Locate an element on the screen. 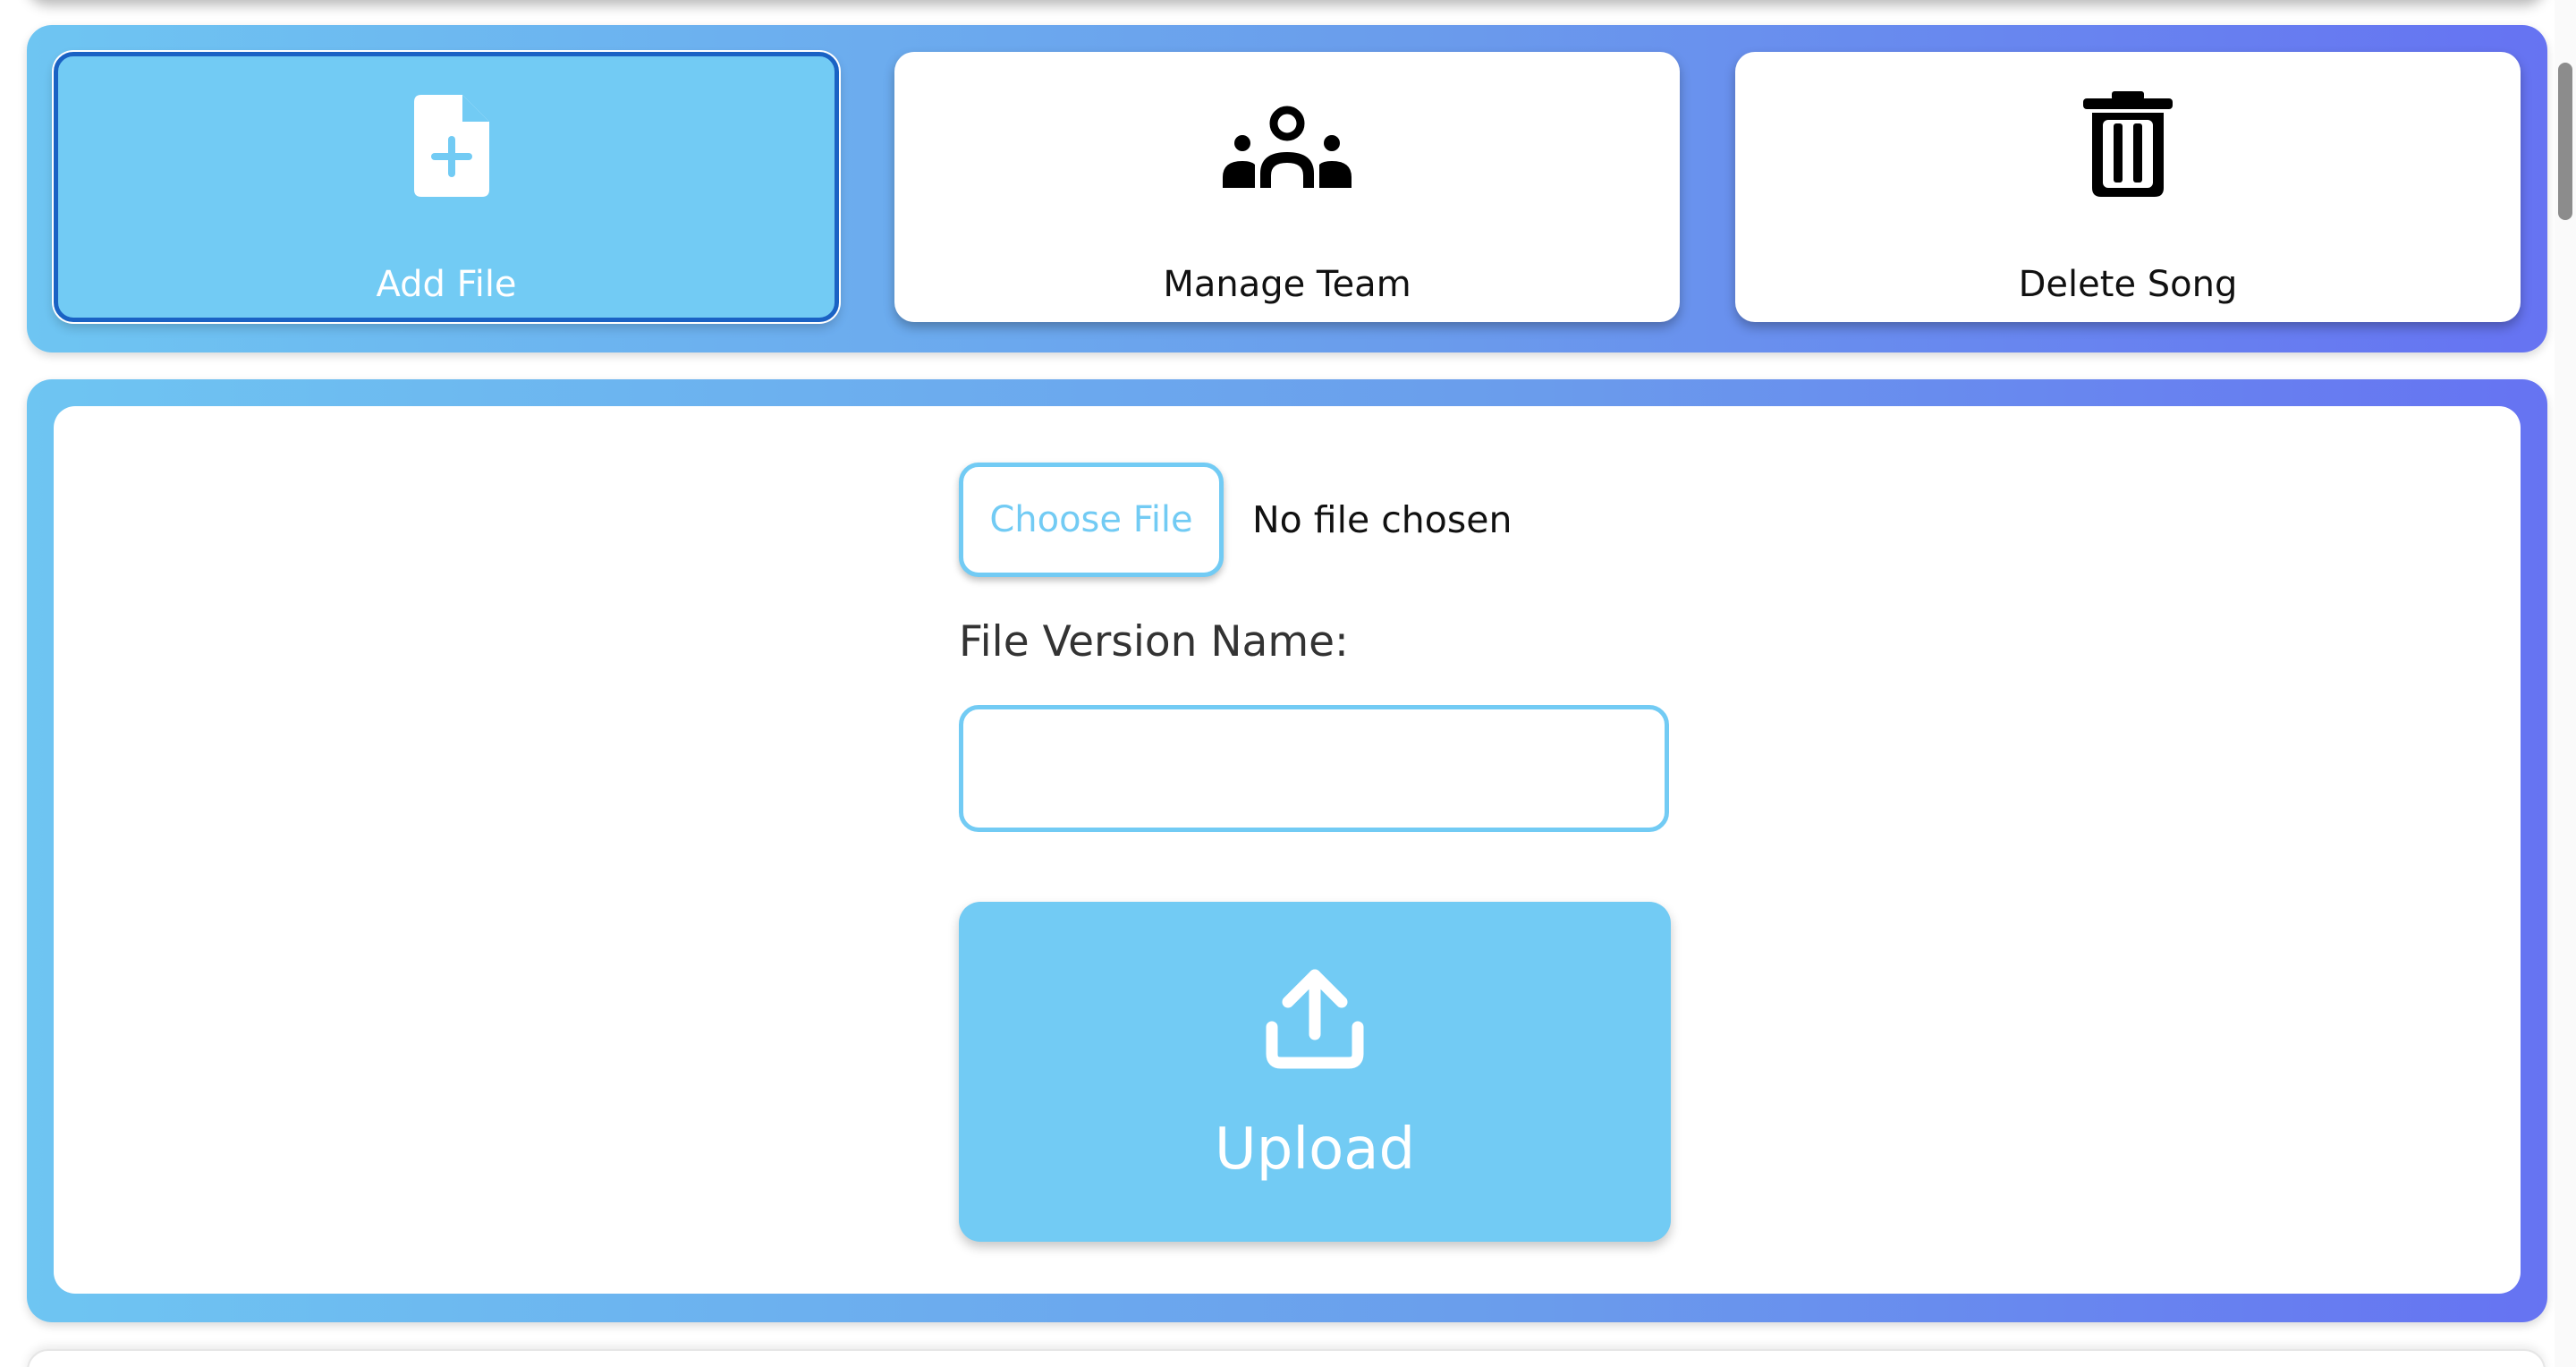 The image size is (2576, 1367). team-icon is located at coordinates (1287, 147).